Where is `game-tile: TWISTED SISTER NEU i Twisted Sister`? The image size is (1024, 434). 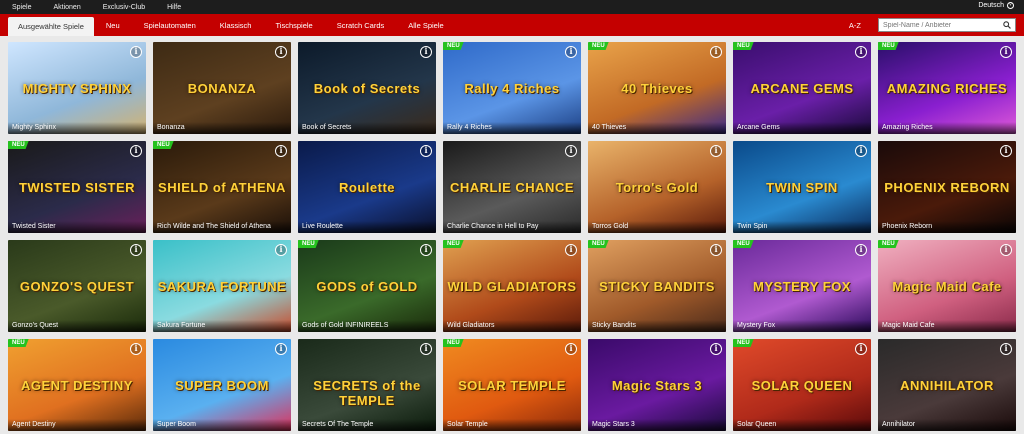 game-tile: TWISTED SISTER NEU i Twisted Sister is located at coordinates (77, 187).